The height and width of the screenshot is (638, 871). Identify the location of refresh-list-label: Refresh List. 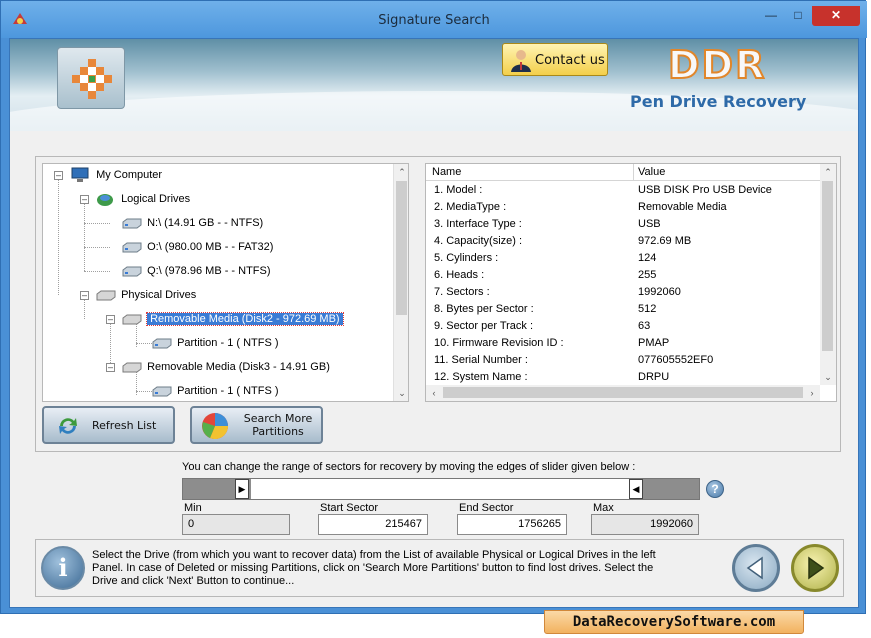
(124, 425).